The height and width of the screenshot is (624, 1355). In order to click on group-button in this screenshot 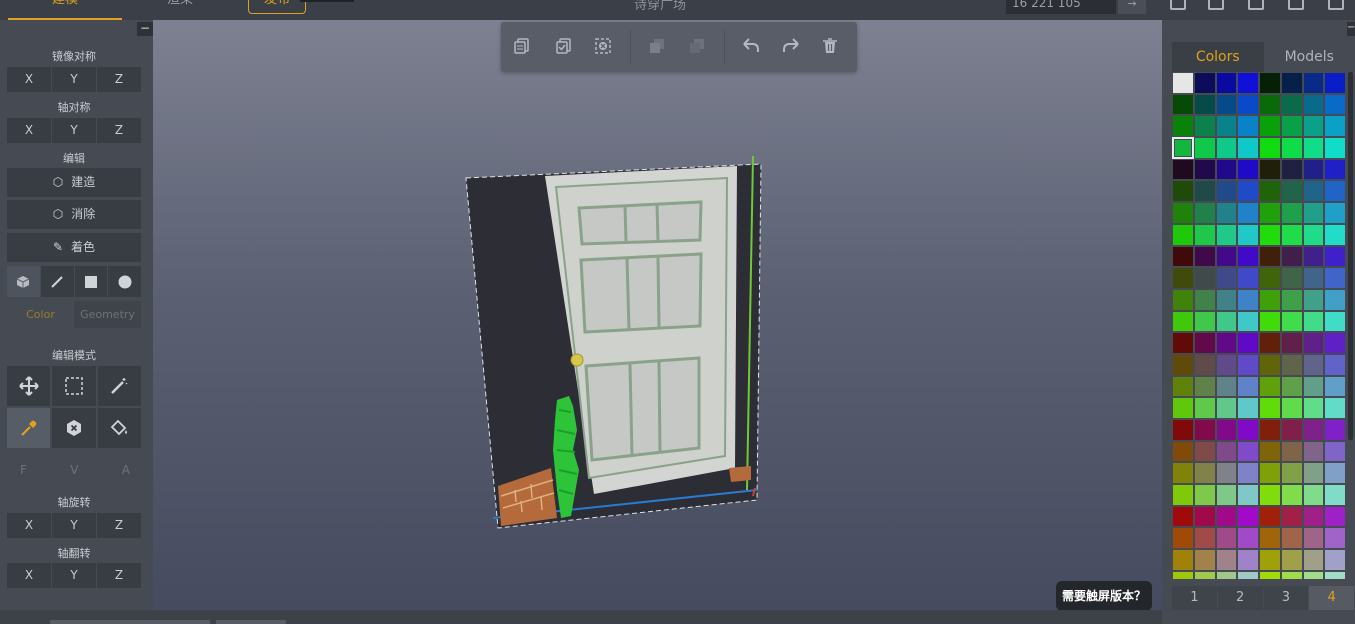, I will do `click(657, 46)`.